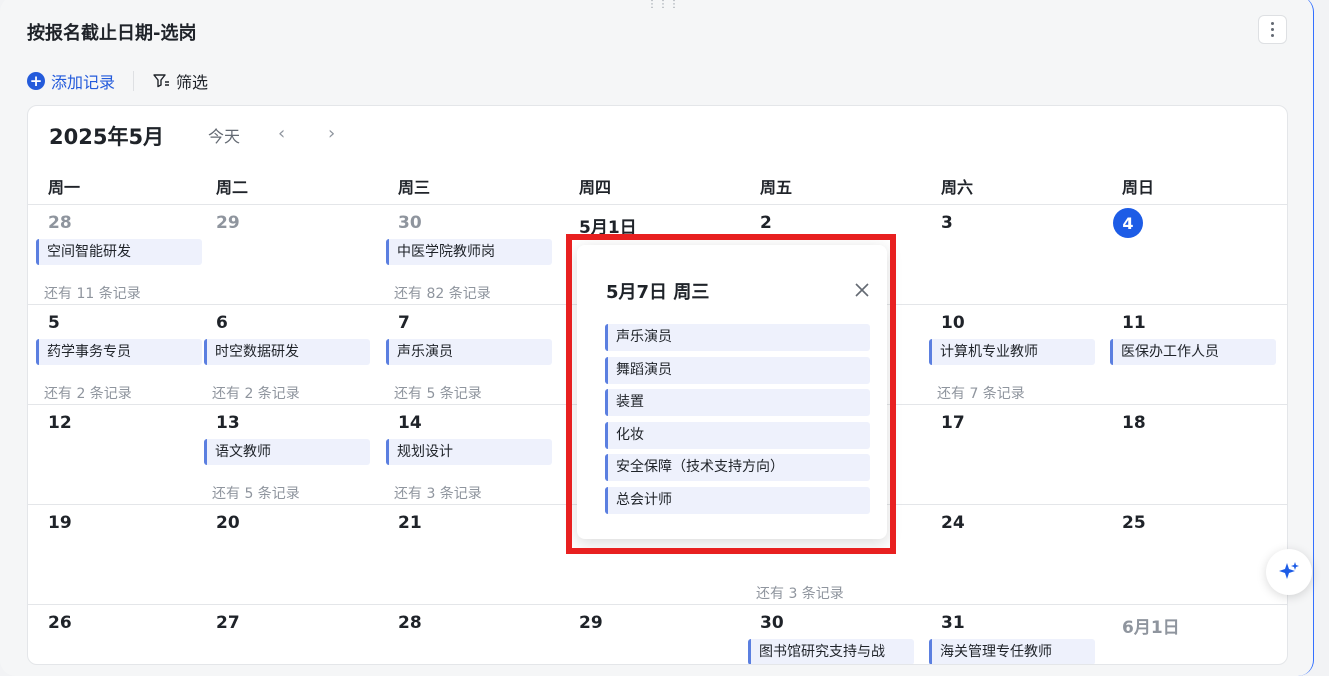 Image resolution: width=1329 pixels, height=676 pixels. What do you see at coordinates (737, 402) in the screenshot?
I see `popup-event-item: 装置` at bounding box center [737, 402].